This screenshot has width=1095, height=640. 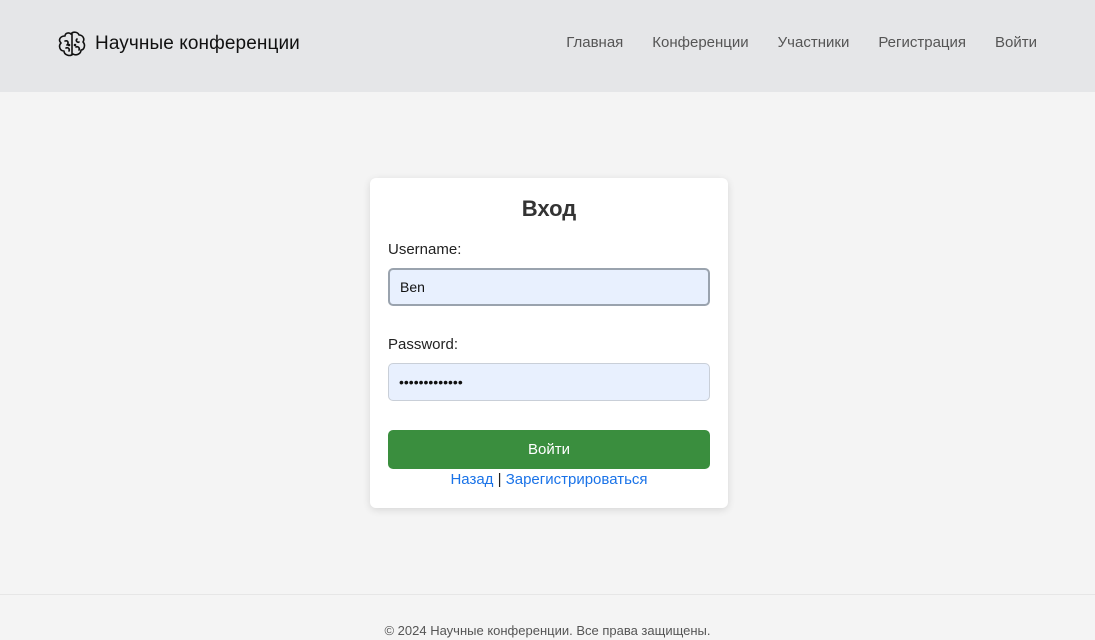 What do you see at coordinates (425, 249) in the screenshot?
I see `username-label: Username:` at bounding box center [425, 249].